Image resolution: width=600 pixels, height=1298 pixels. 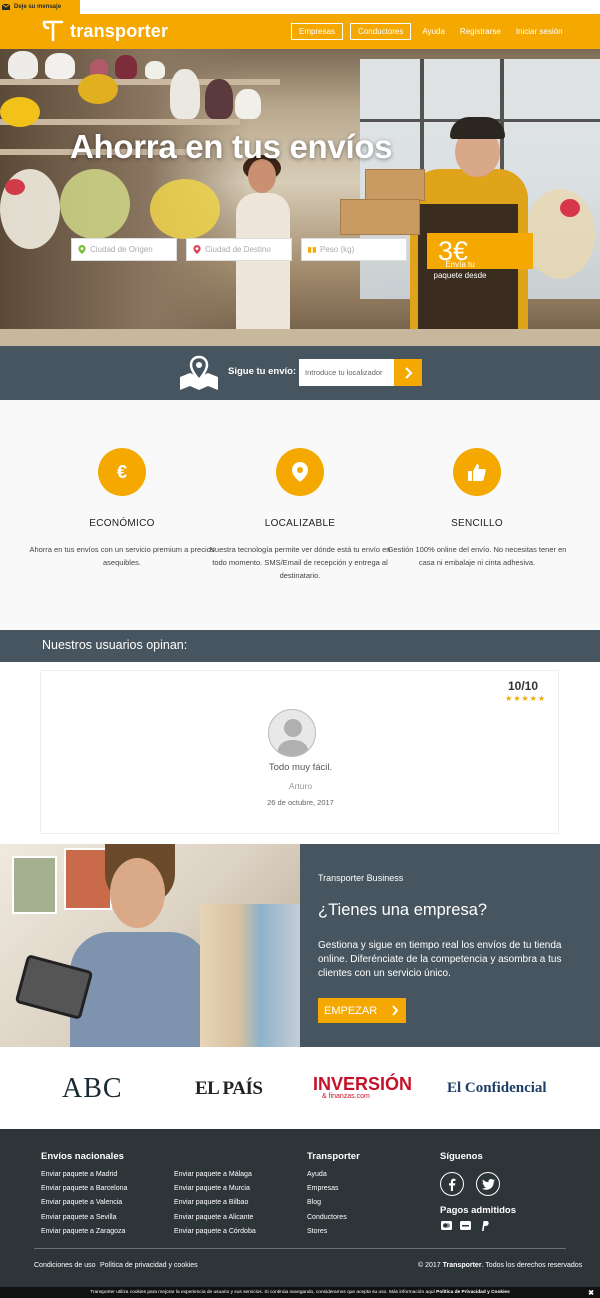 What do you see at coordinates (433, 31) in the screenshot?
I see `nav-ayuda-link: Ayuda` at bounding box center [433, 31].